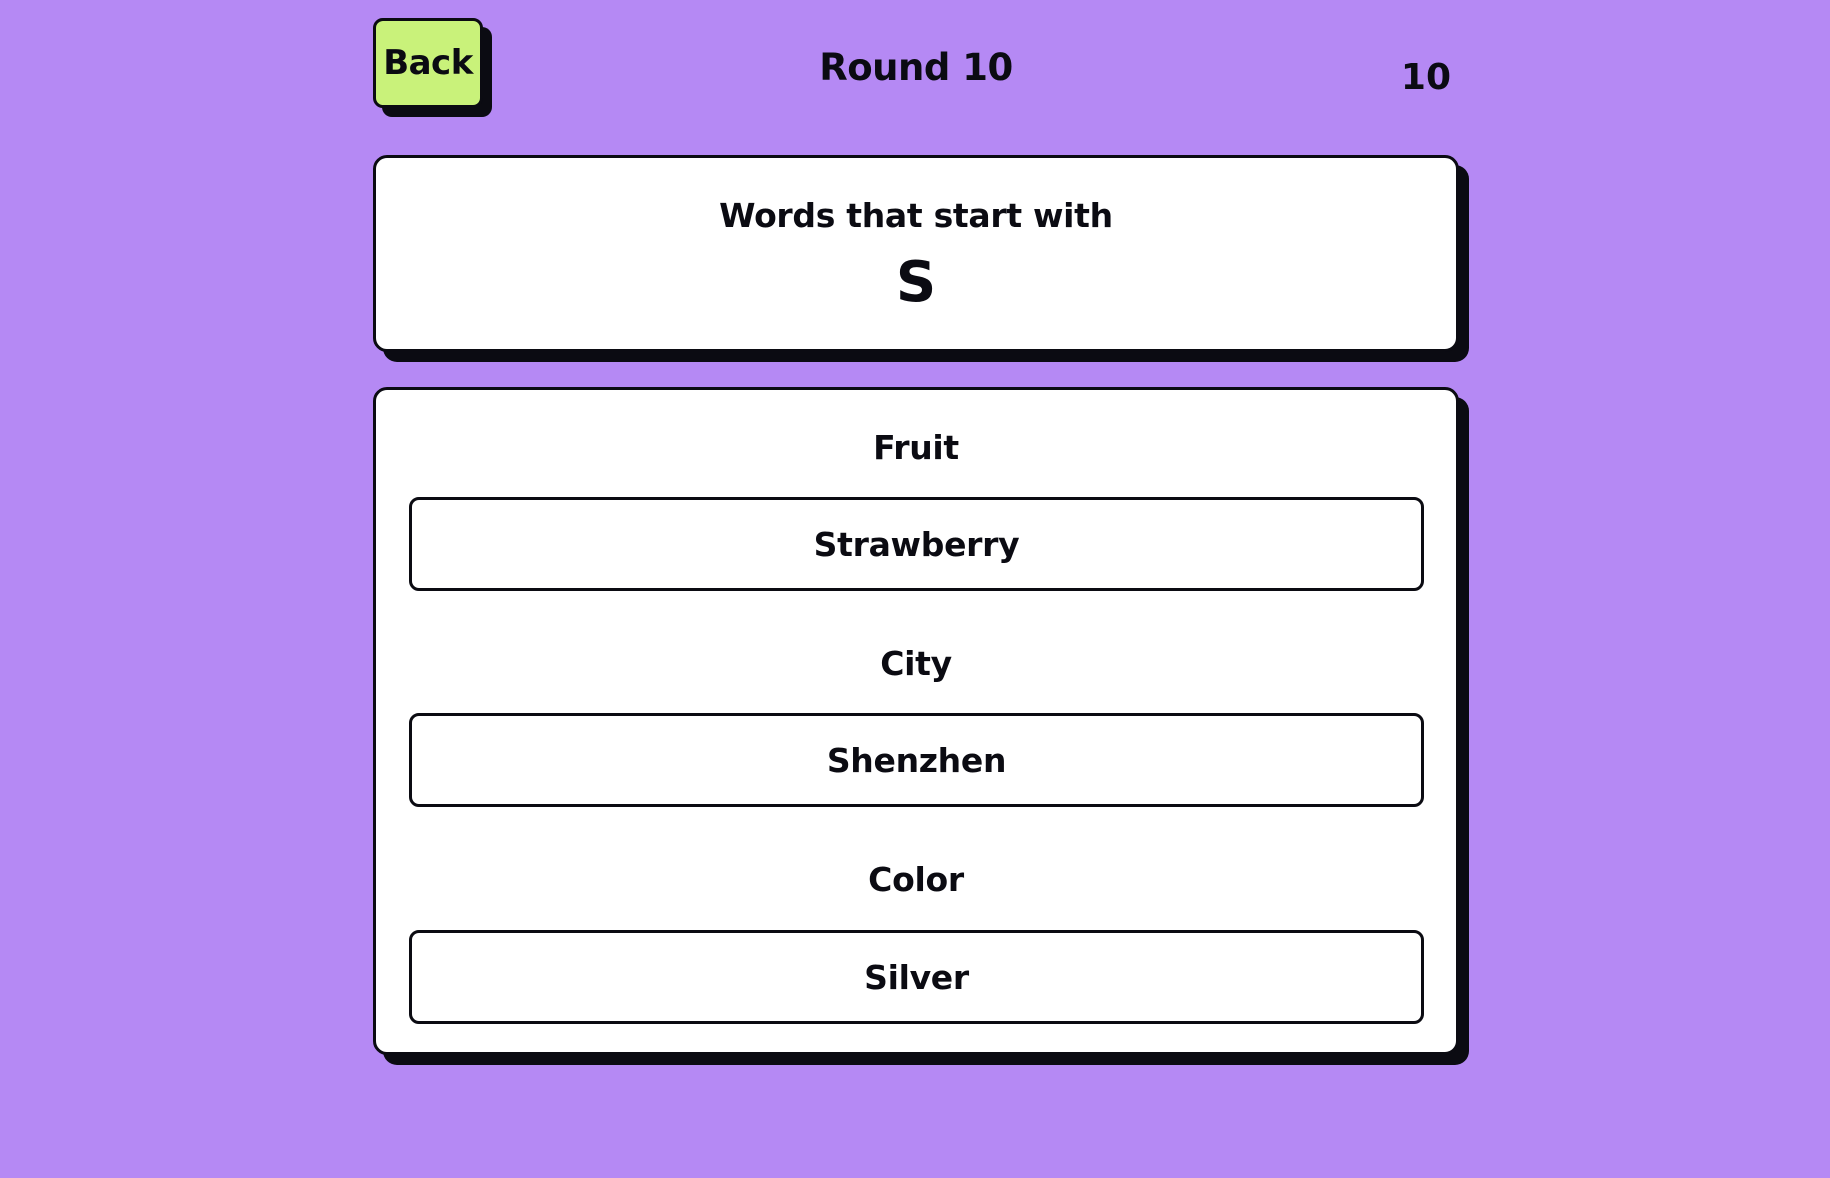 Image resolution: width=1830 pixels, height=1178 pixels. Describe the element at coordinates (916, 663) in the screenshot. I see `category-label-city: City` at that location.